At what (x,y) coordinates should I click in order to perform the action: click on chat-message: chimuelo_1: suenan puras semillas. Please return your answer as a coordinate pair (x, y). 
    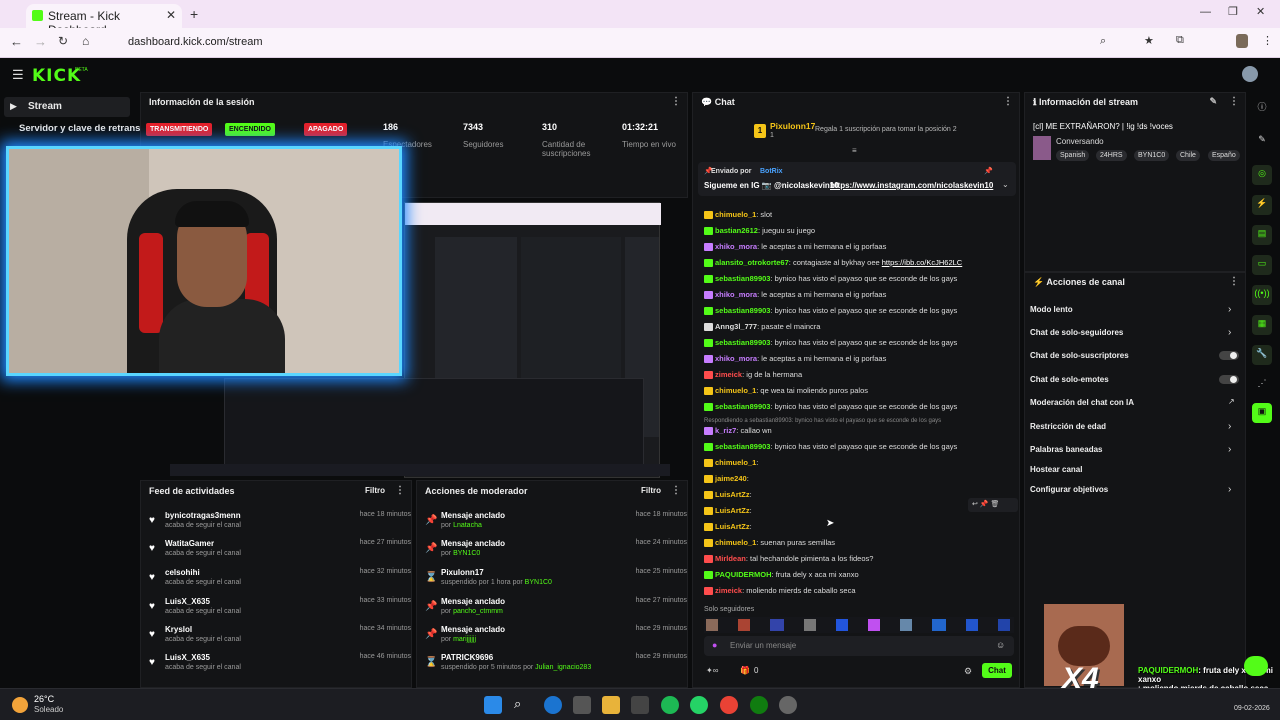
    Looking at the image, I should click on (769, 545).